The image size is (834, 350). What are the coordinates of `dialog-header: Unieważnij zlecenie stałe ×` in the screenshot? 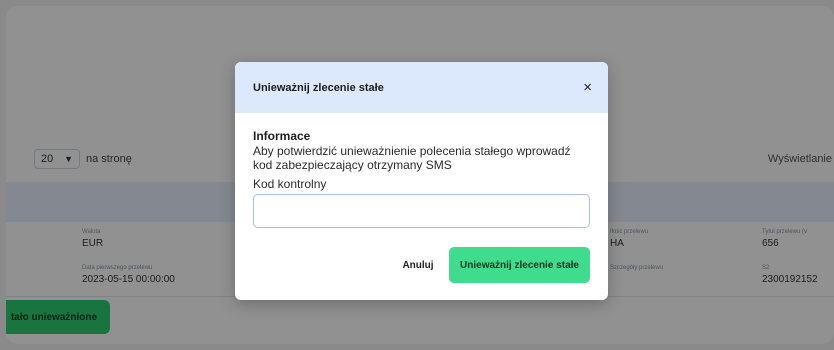 It's located at (421, 87).